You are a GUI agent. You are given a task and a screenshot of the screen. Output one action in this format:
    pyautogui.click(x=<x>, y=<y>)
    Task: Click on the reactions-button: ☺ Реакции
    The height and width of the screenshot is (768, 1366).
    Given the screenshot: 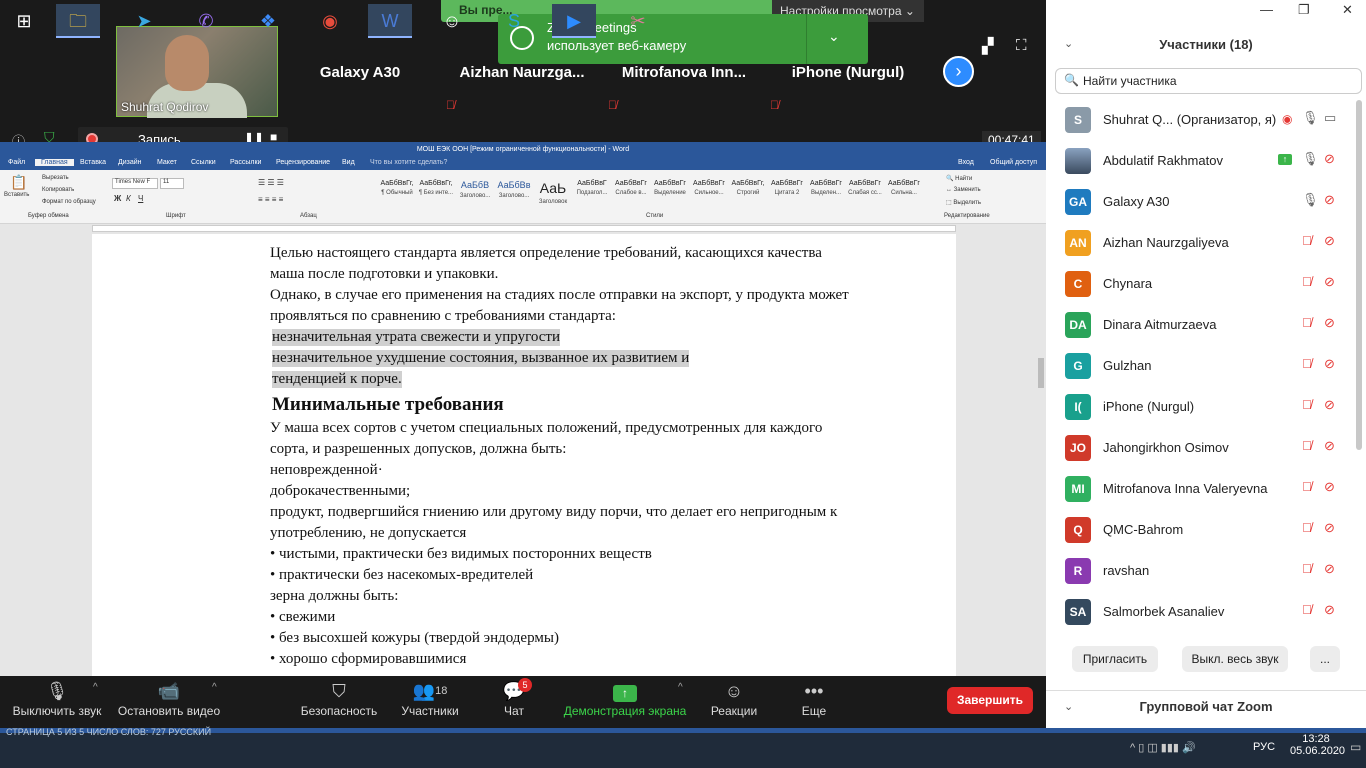 What is the action you would take?
    pyautogui.click(x=734, y=702)
    